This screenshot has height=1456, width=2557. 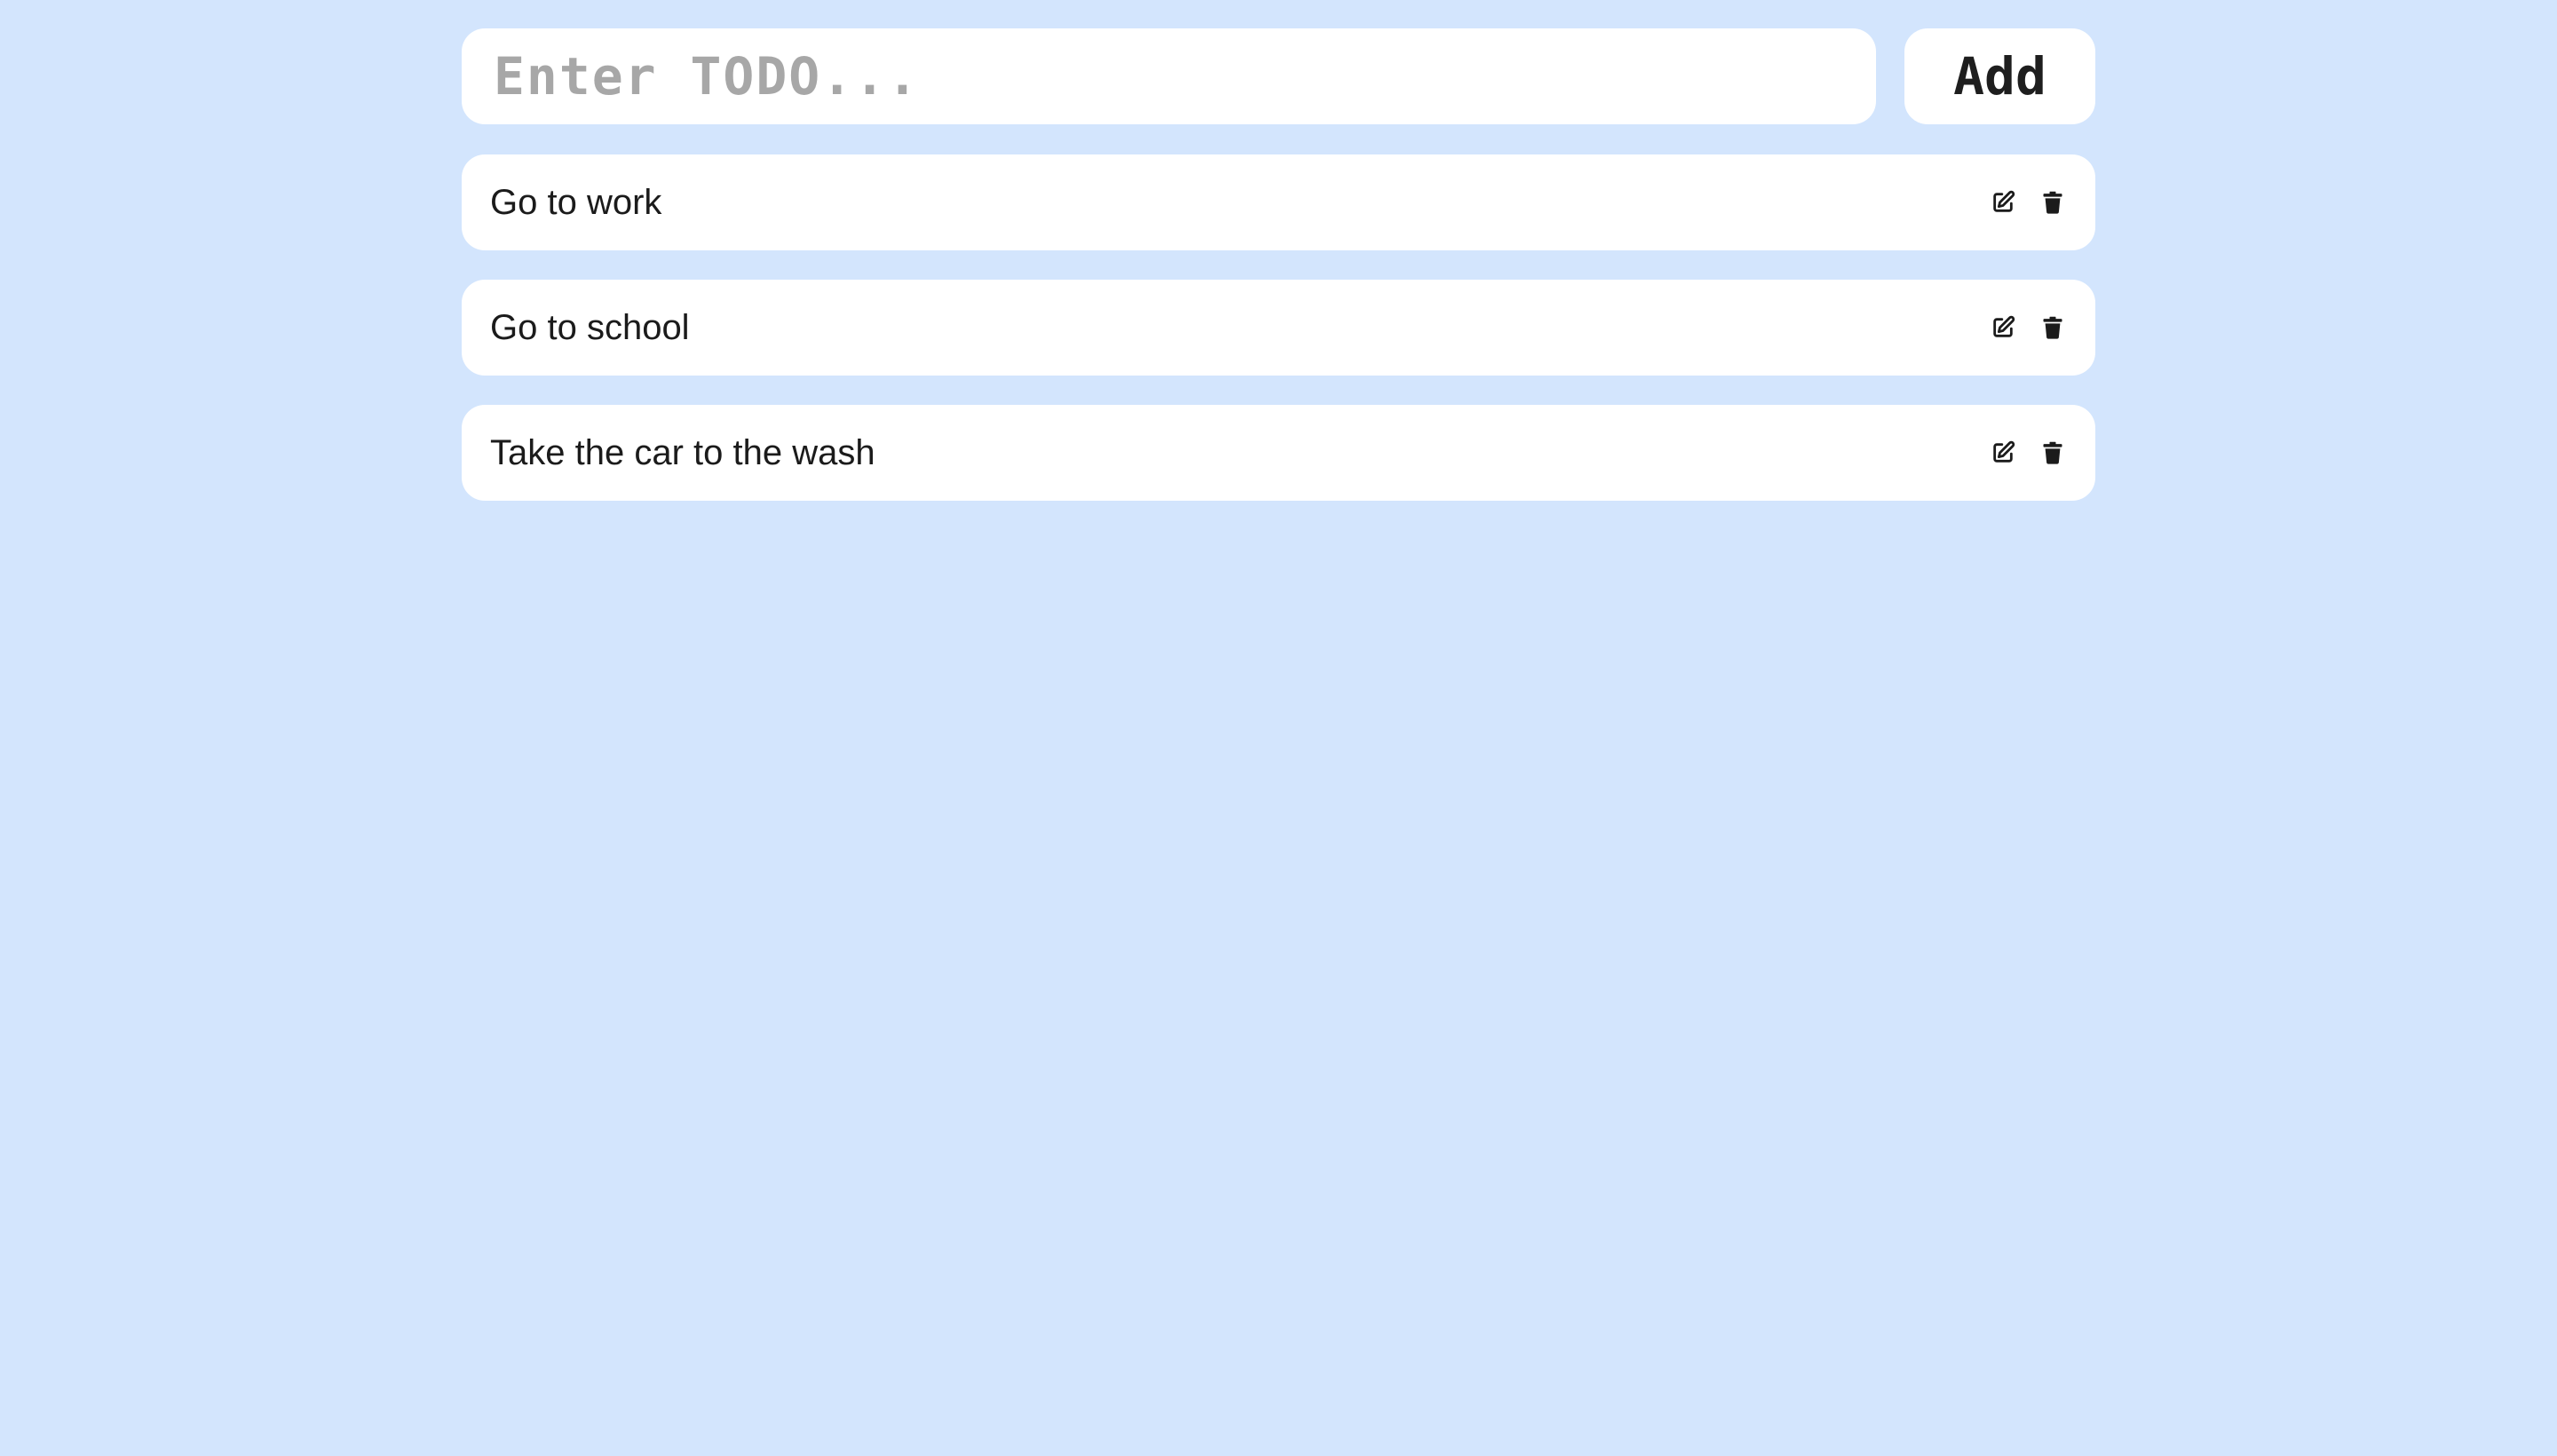 What do you see at coordinates (682, 452) in the screenshot?
I see `todo-text: Take the car to the wash` at bounding box center [682, 452].